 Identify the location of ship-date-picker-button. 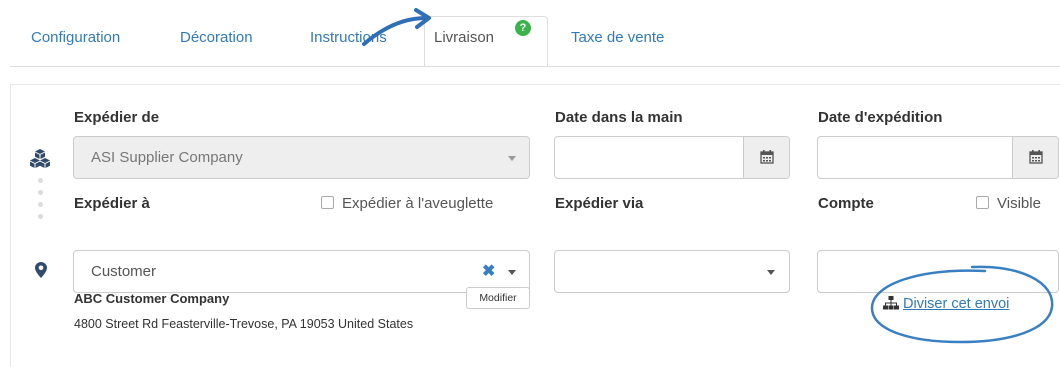
(1035, 157).